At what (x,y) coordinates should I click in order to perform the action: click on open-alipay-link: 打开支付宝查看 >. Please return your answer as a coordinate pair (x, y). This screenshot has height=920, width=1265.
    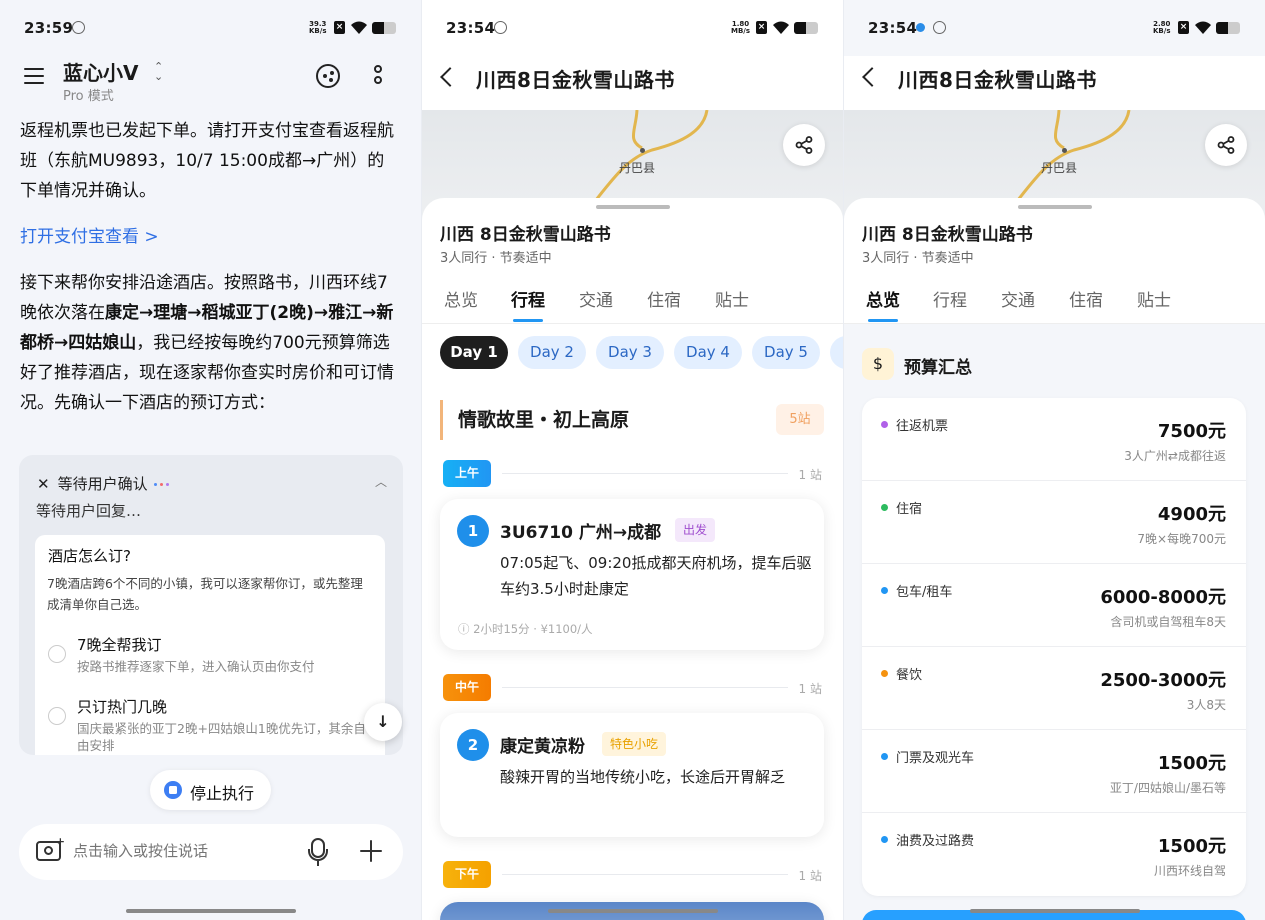
    Looking at the image, I should click on (210, 237).